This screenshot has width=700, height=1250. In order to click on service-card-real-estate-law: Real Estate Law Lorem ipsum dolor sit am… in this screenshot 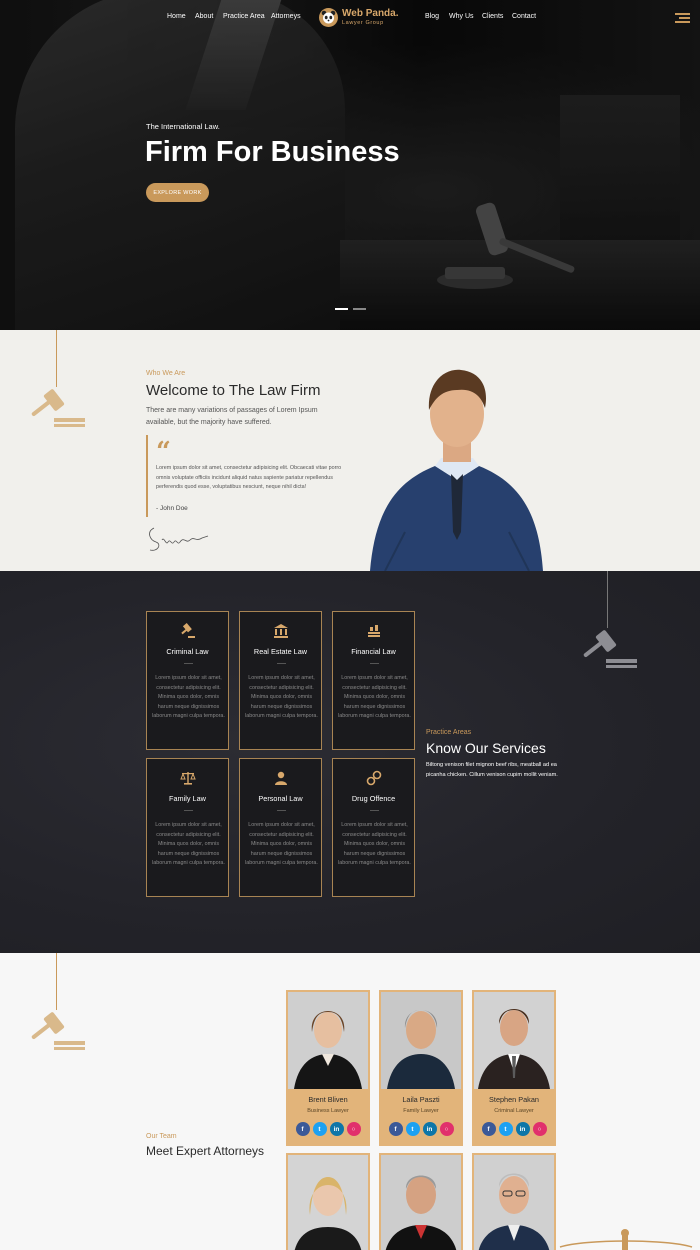, I will do `click(280, 680)`.